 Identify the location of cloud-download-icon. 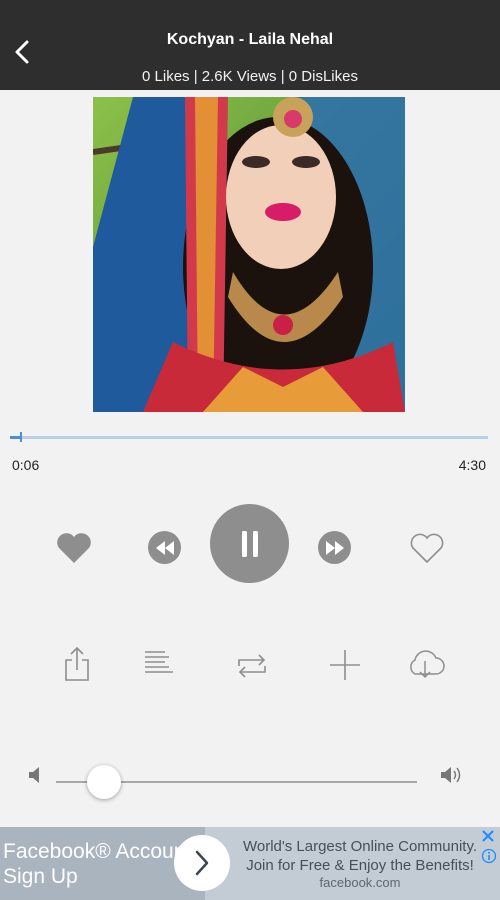
(427, 664).